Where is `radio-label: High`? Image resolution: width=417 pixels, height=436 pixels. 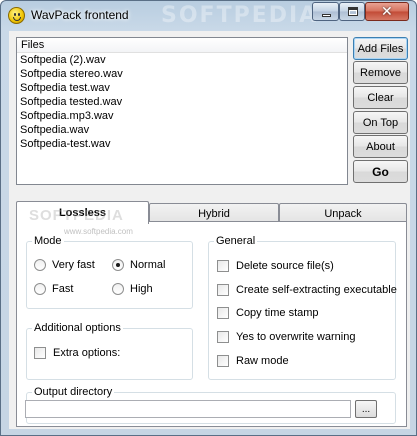 radio-label: High is located at coordinates (141, 289).